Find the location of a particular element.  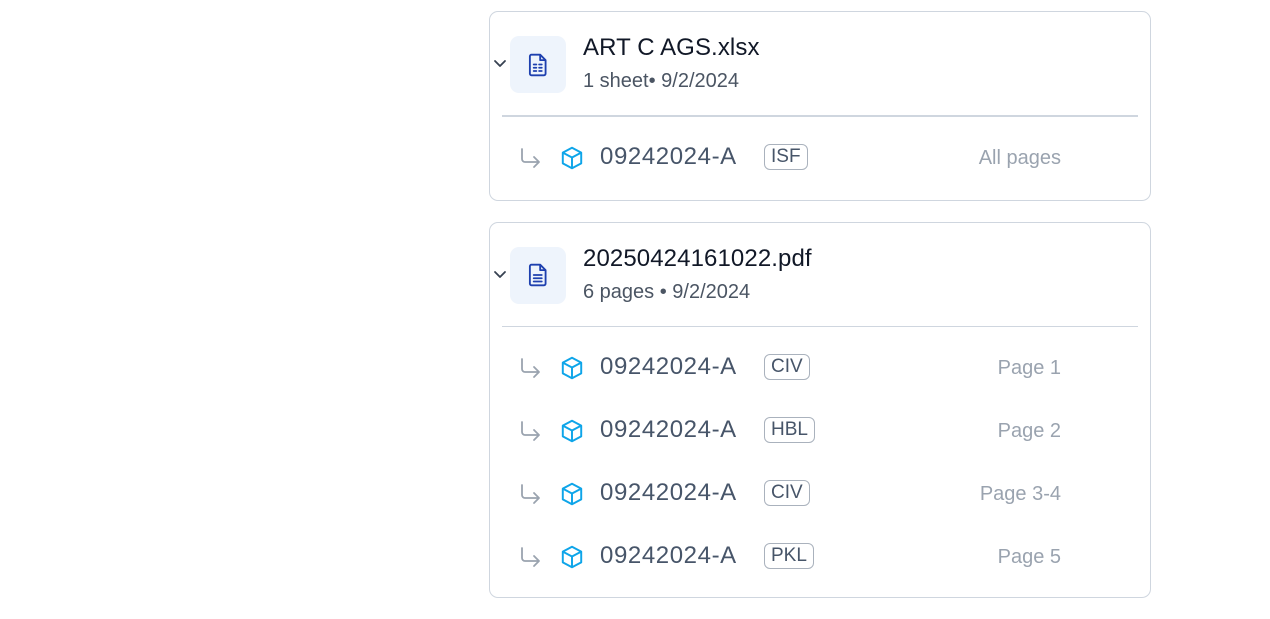

document-row: 09242024-A ISF All pages is located at coordinates (820, 157).